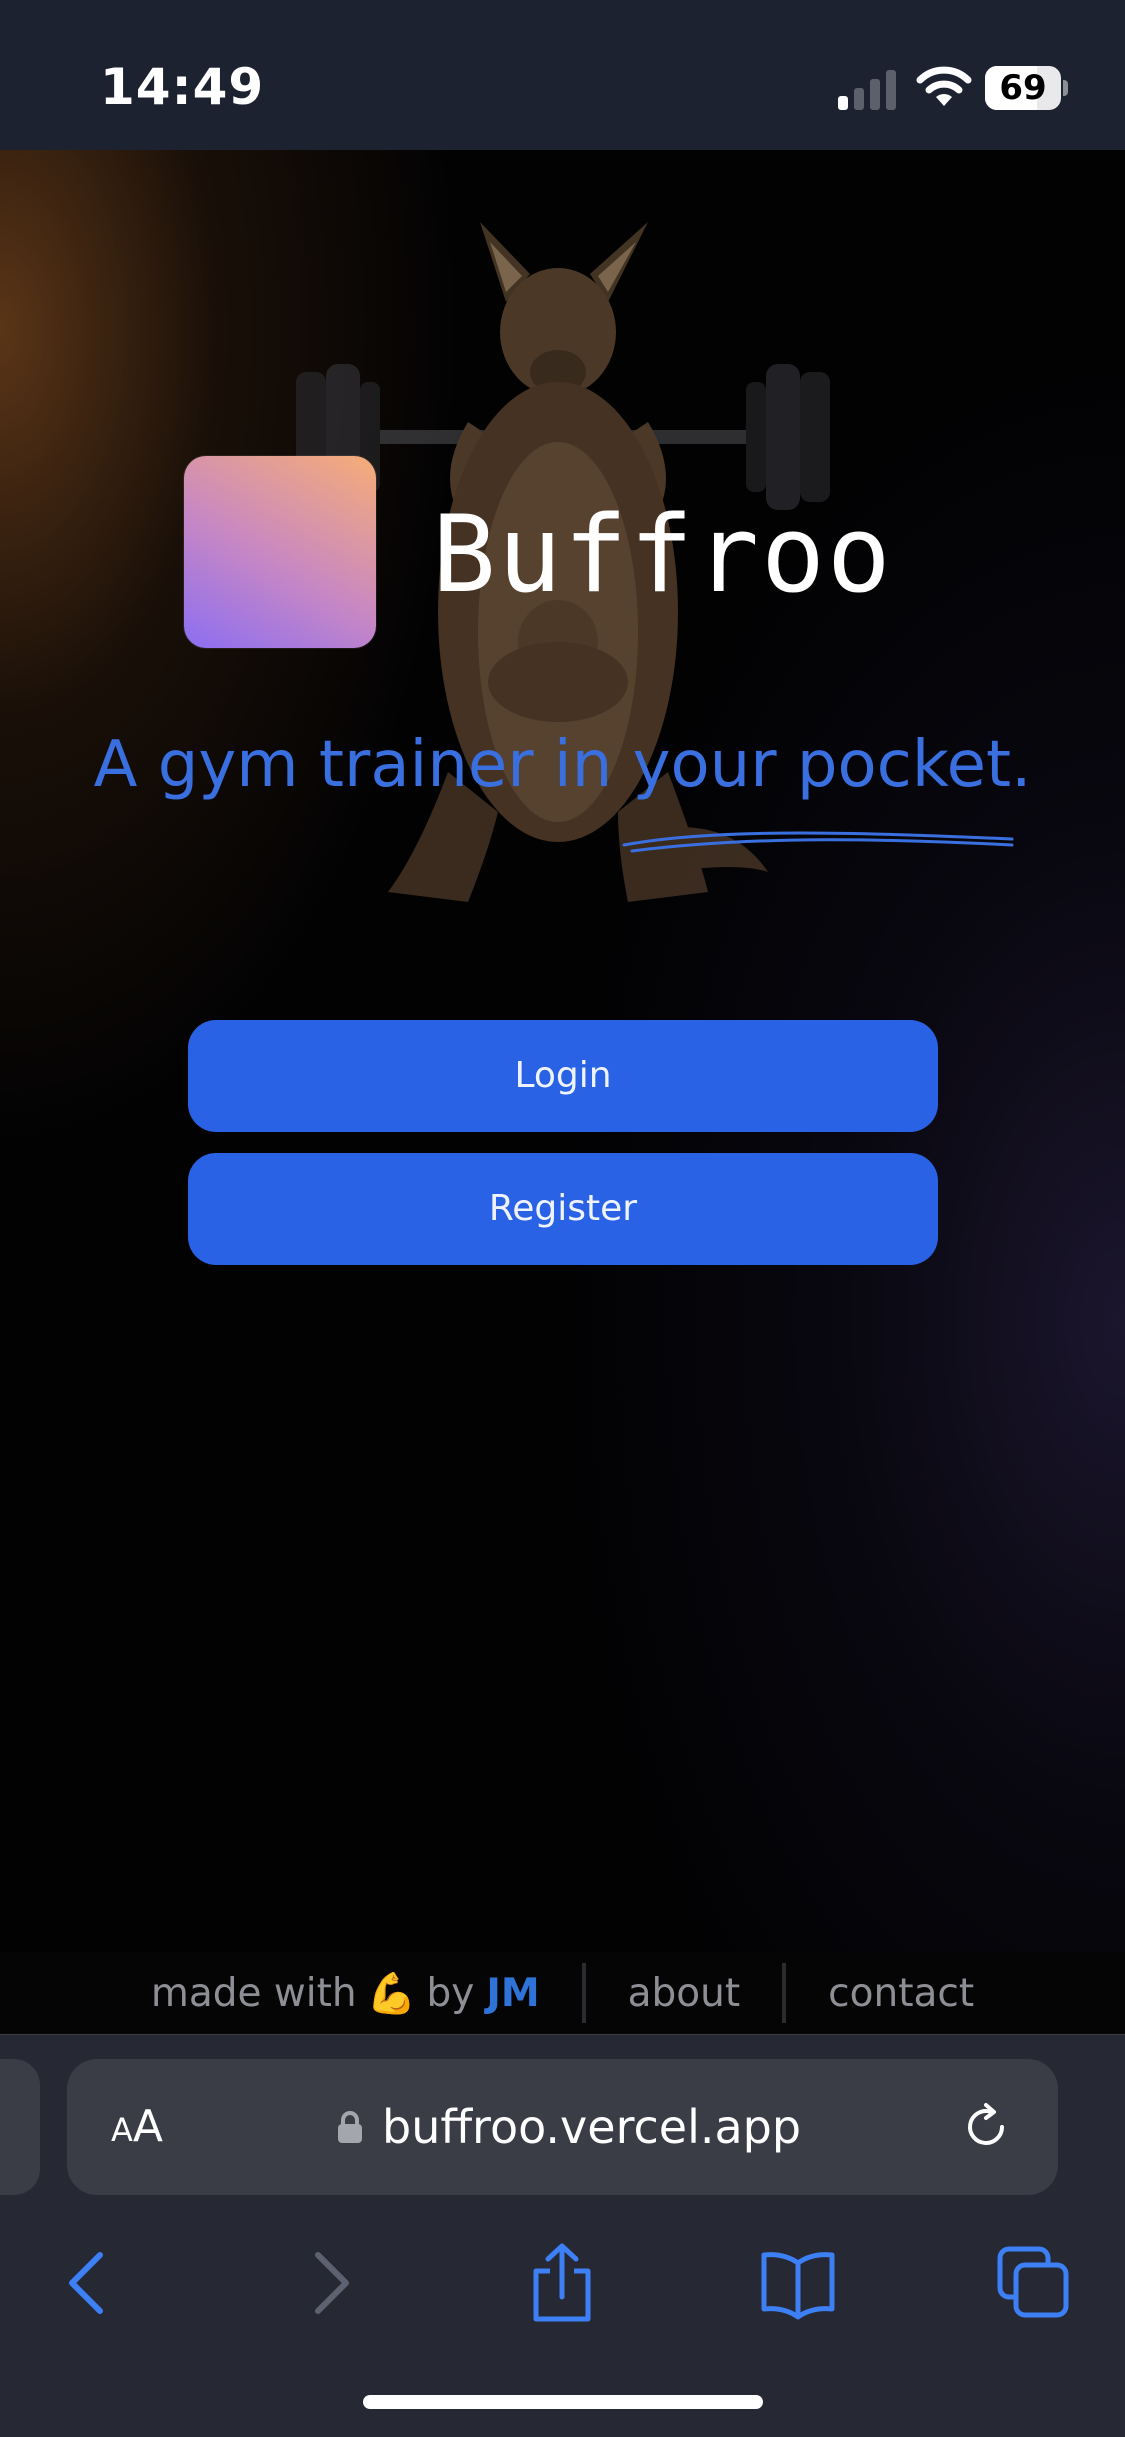  I want to click on brand-logo, so click(280, 552).